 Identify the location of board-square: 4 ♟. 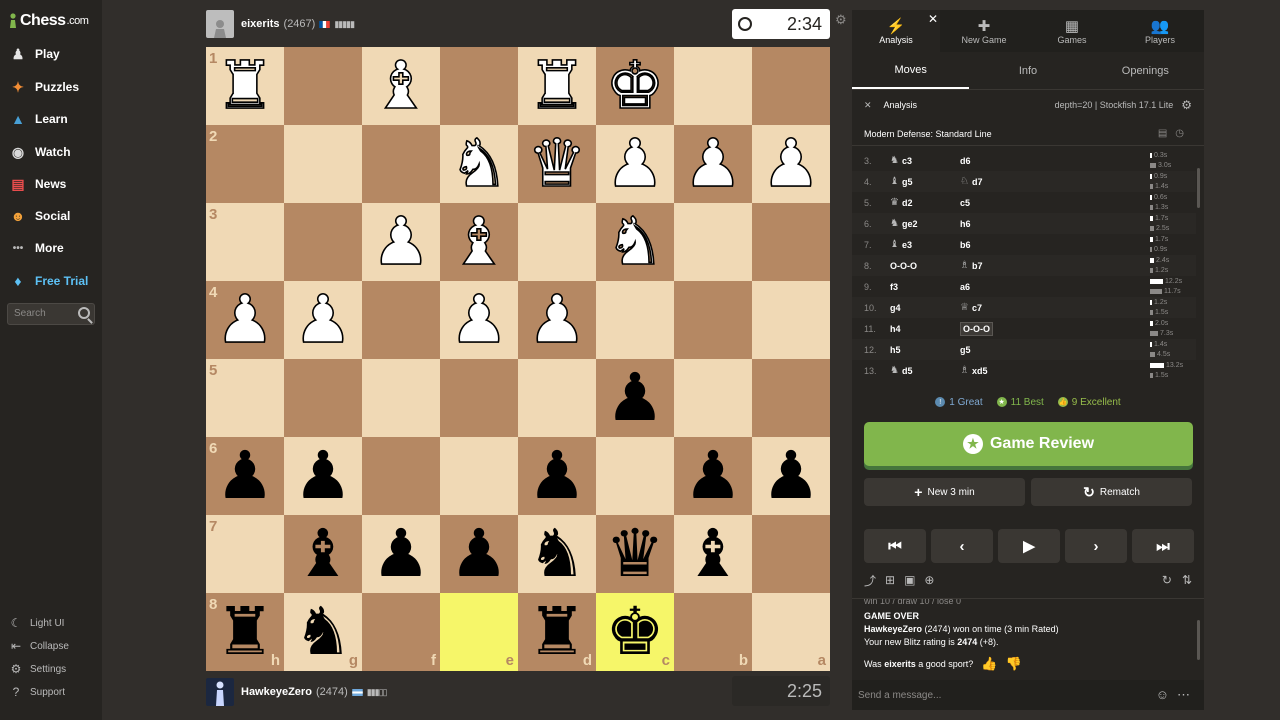
(245, 320).